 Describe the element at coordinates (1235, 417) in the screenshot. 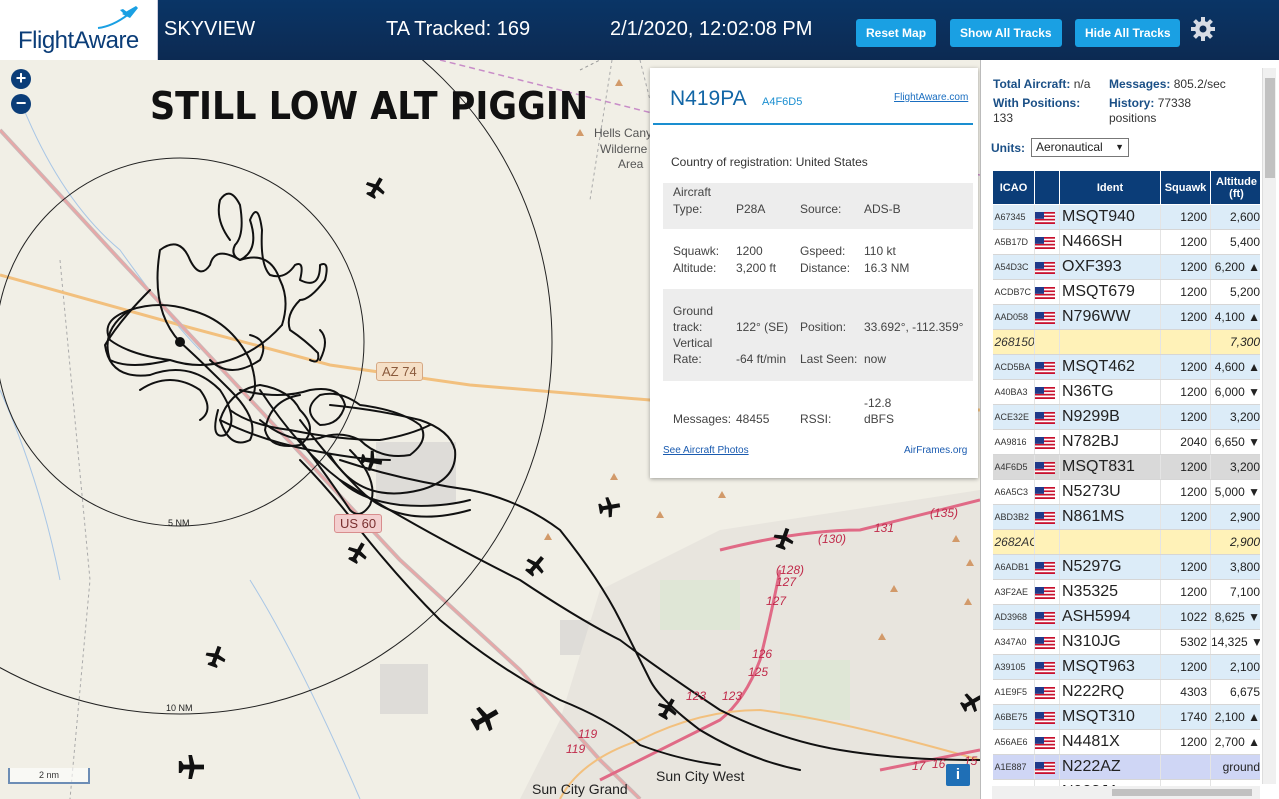

I see `cell-altitude: 3,200` at that location.